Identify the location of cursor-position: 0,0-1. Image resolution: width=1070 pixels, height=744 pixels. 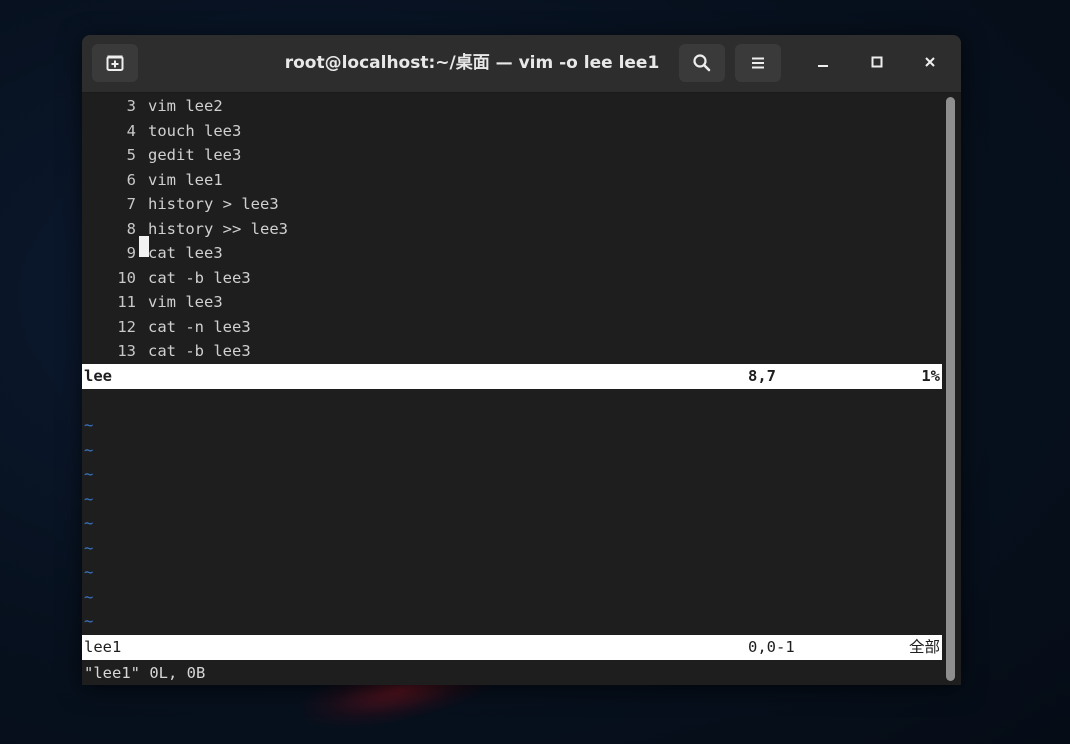
(771, 647).